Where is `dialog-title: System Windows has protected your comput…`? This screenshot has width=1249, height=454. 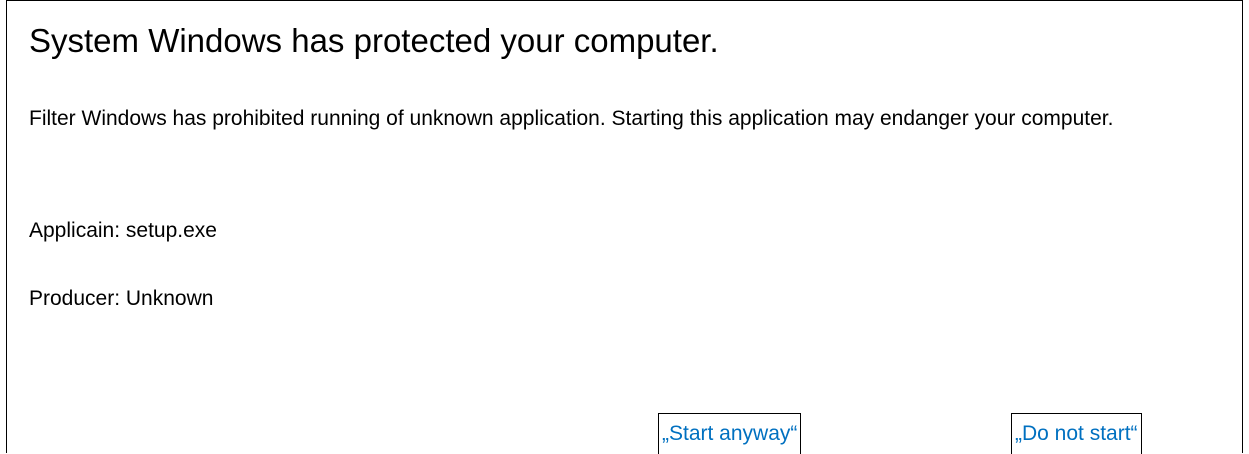 dialog-title: System Windows has protected your comput… is located at coordinates (374, 40).